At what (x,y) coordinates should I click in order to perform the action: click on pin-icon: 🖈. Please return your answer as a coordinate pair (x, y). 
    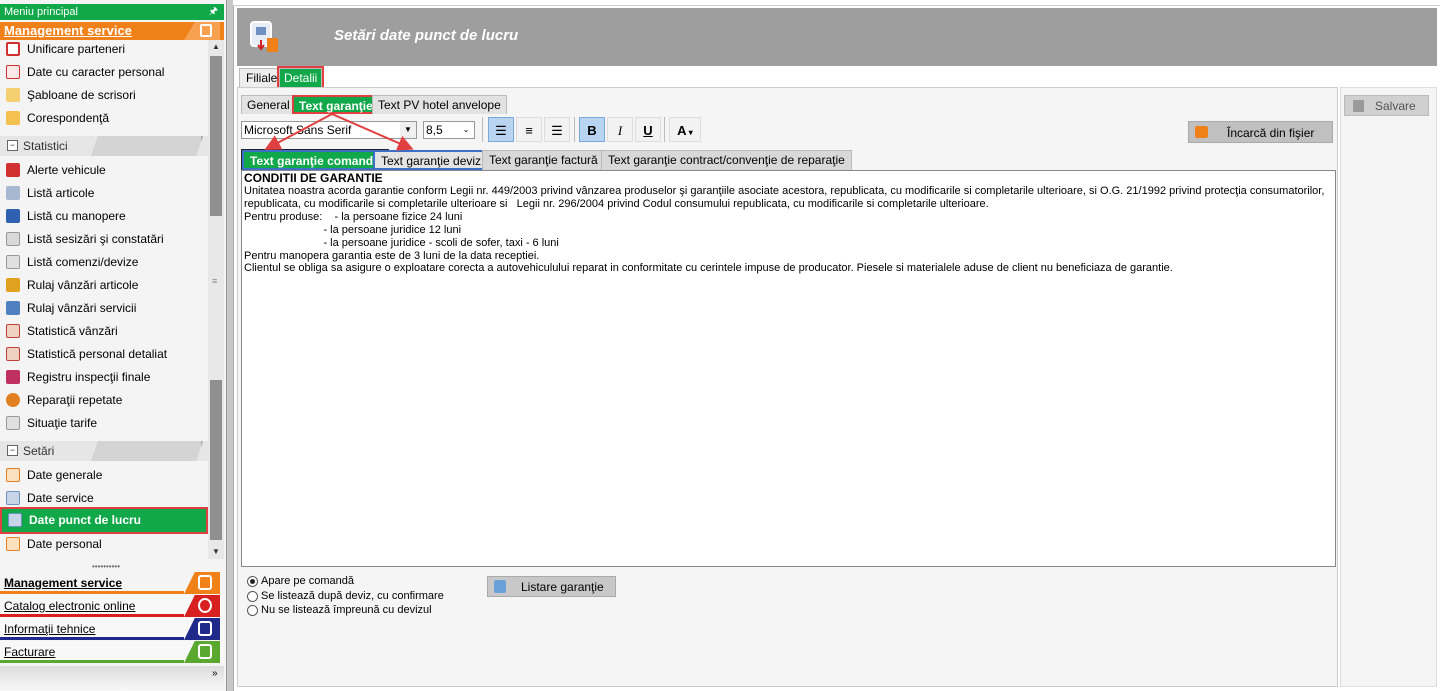
    Looking at the image, I should click on (213, 12).